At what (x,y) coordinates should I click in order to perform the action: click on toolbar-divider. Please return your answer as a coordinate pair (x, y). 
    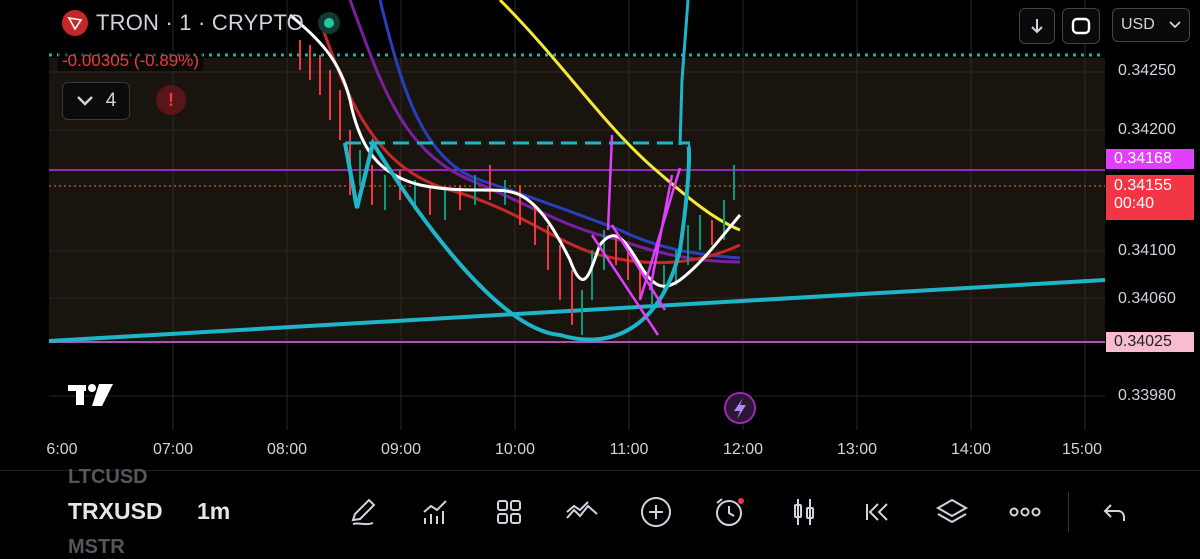
    Looking at the image, I should click on (1068, 512).